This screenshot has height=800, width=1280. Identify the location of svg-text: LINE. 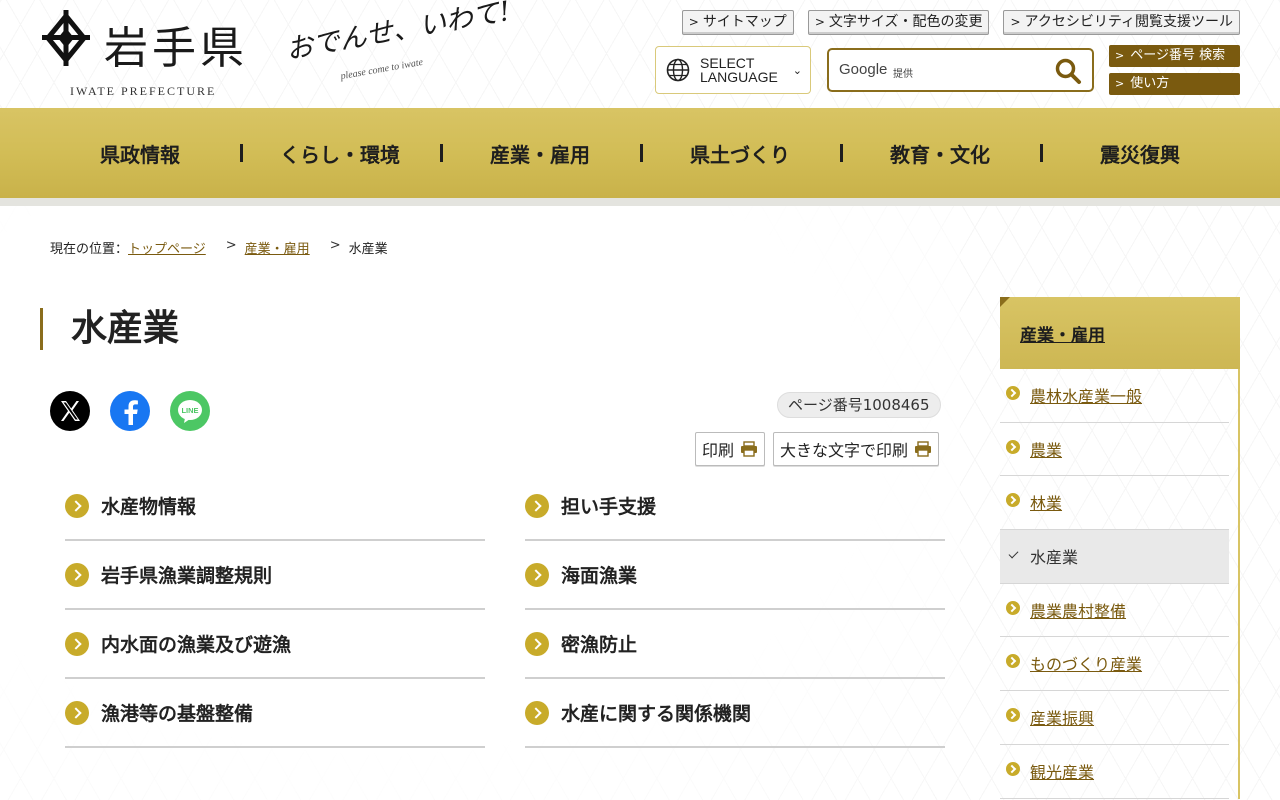
(189, 410).